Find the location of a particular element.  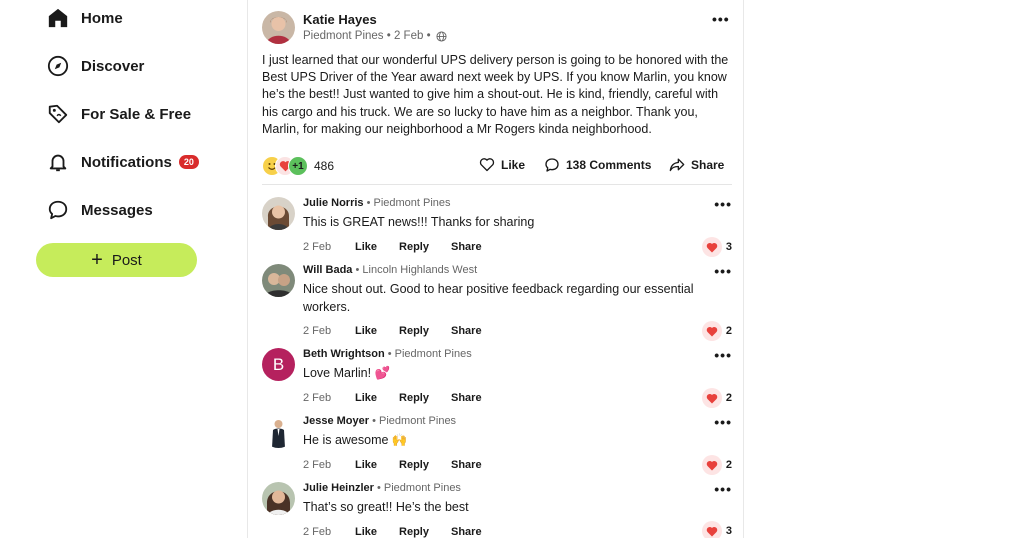

home-icon is located at coordinates (58, 18).